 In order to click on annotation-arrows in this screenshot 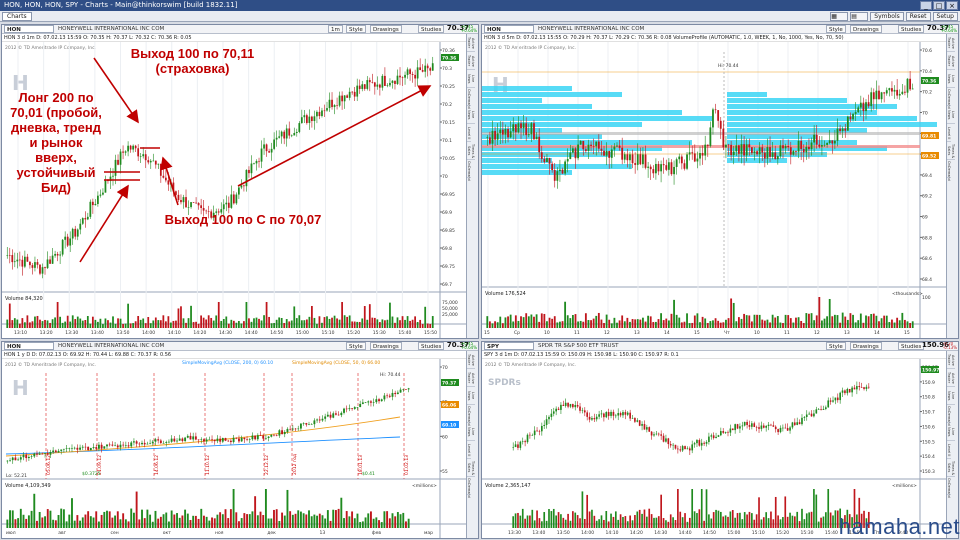, I will do `click(255, 160)`.